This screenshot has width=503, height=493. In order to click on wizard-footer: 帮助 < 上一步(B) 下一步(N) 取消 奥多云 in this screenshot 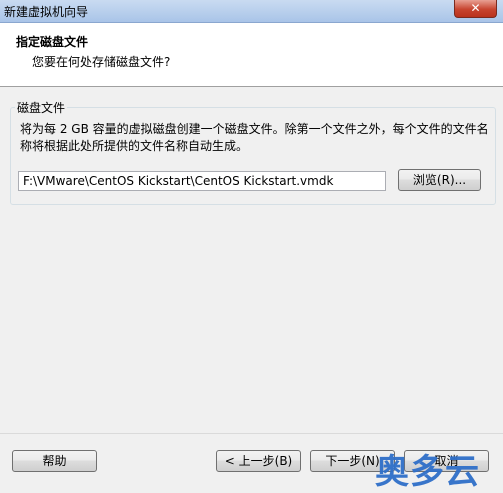, I will do `click(251, 462)`.